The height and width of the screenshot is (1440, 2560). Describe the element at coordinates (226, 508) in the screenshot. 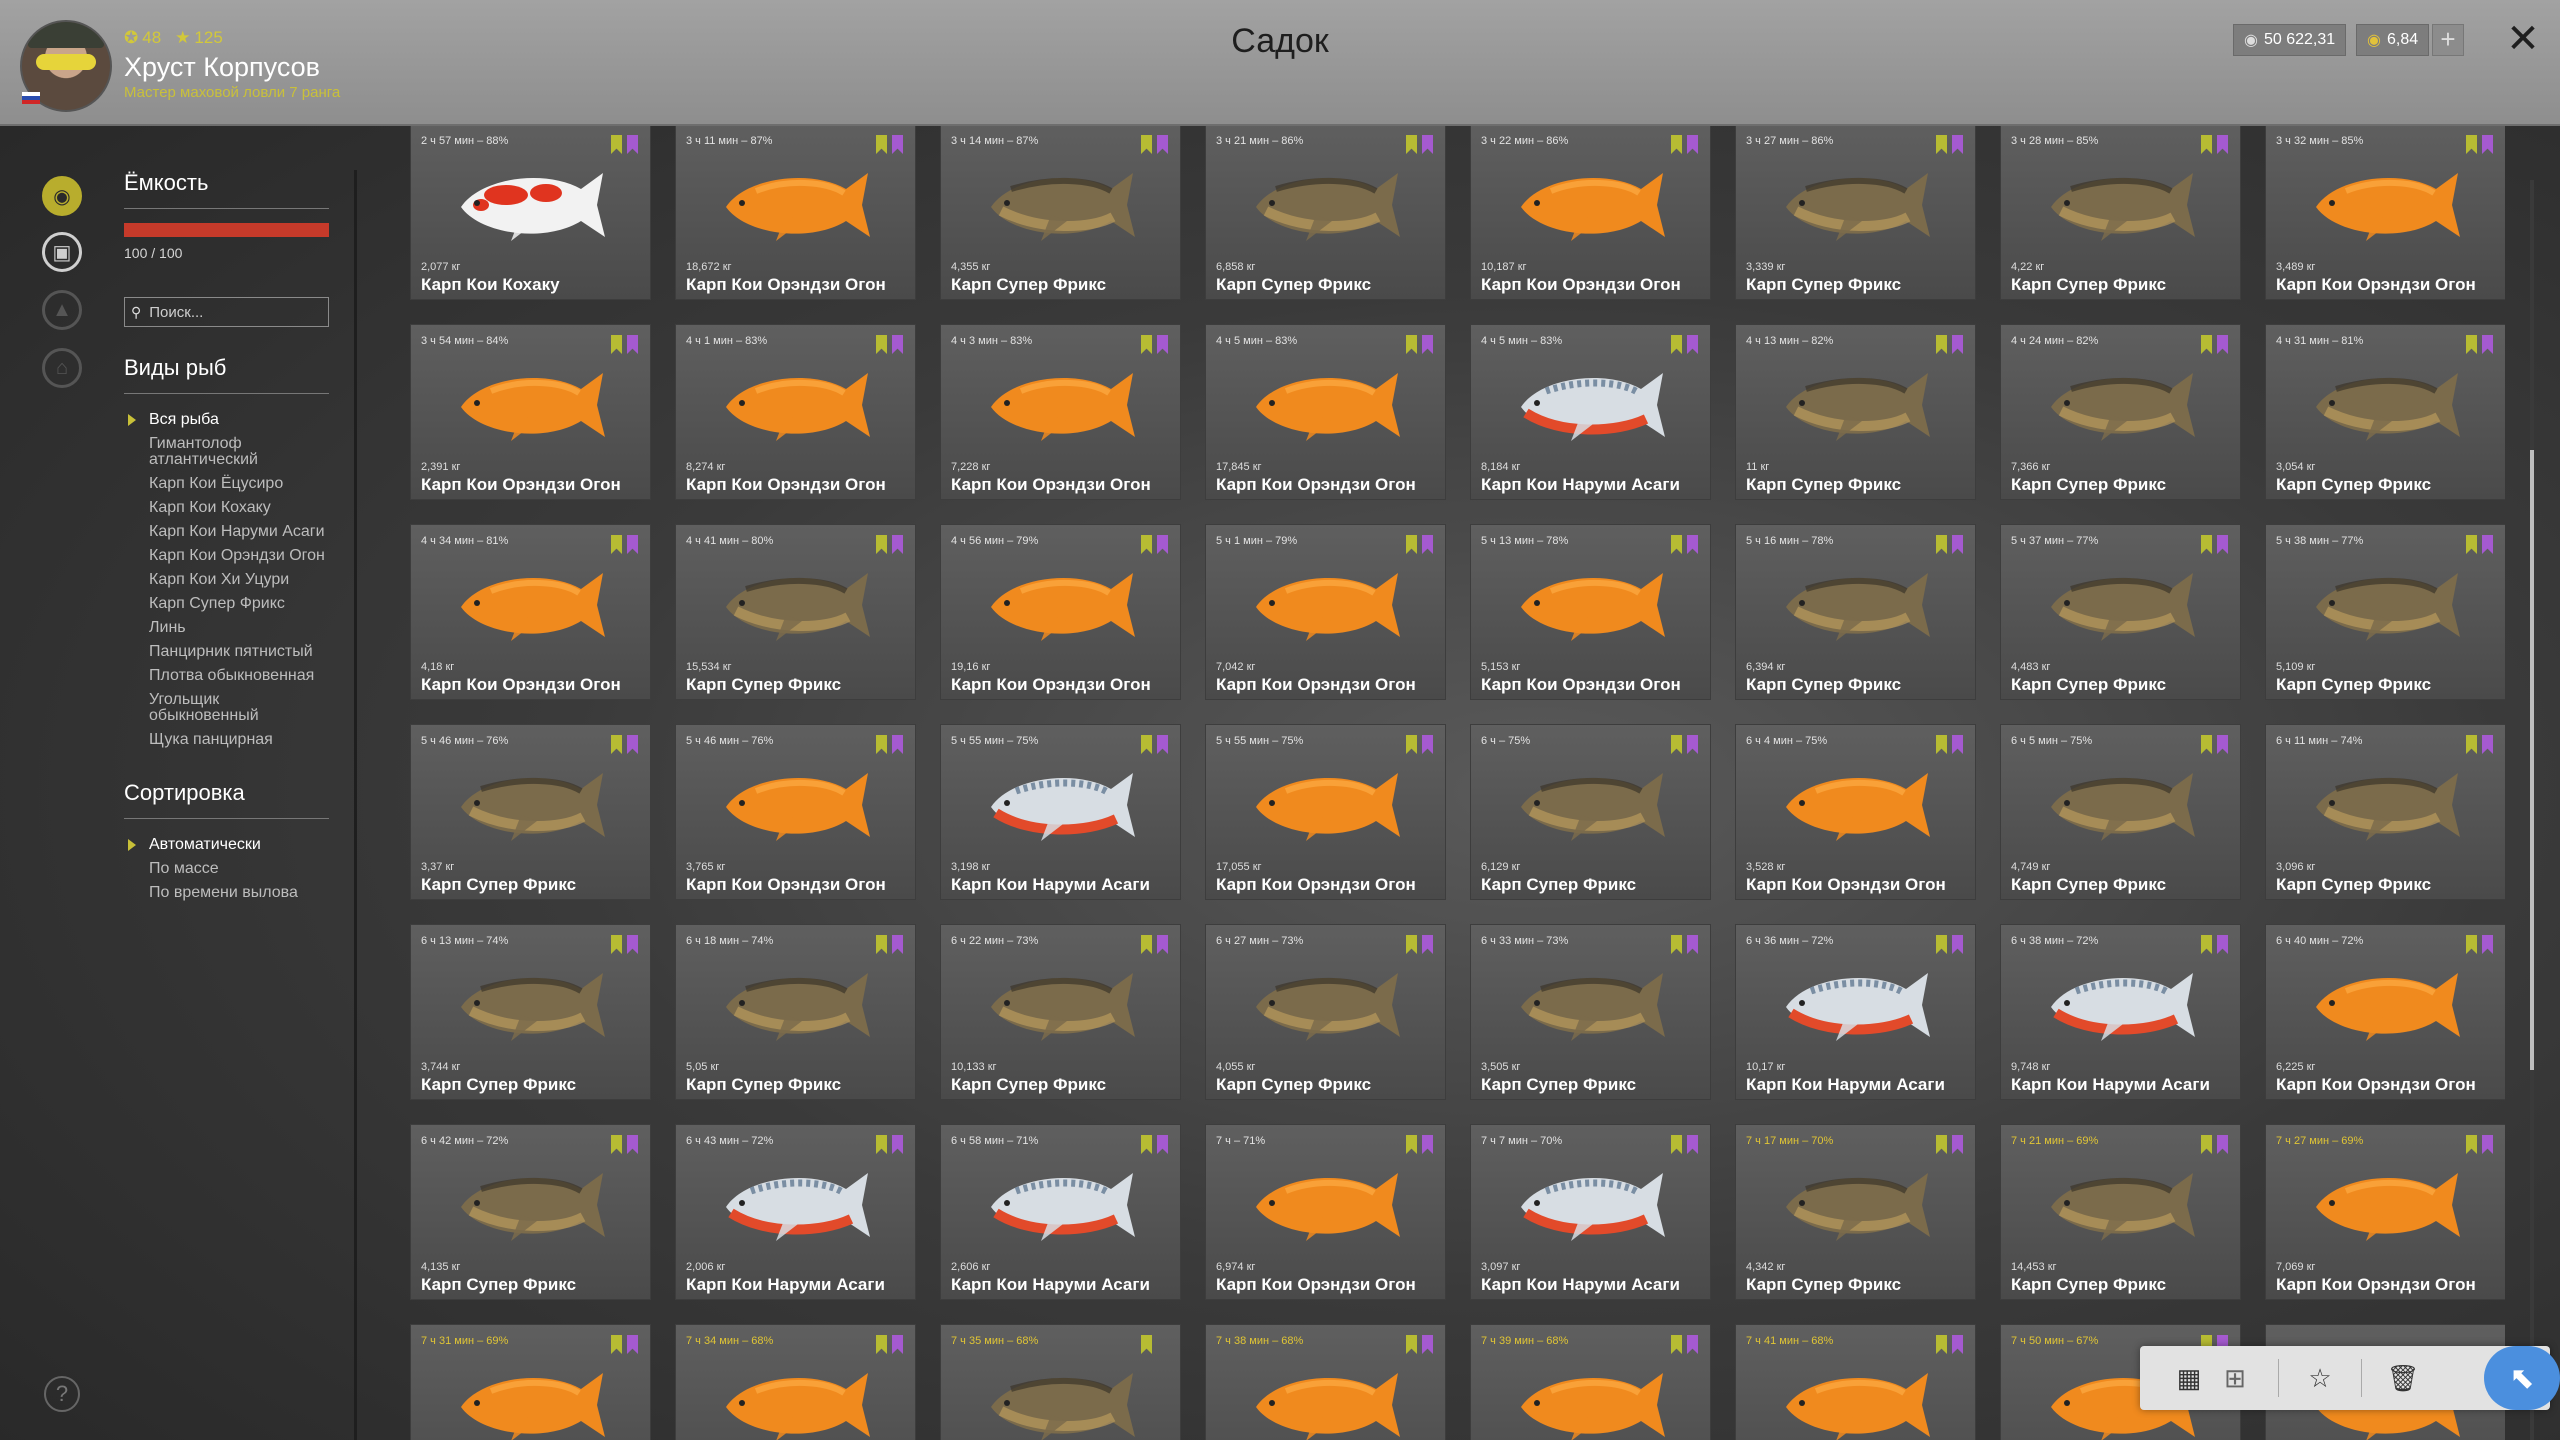

I see `species-option: Карп Кои Кохаку` at that location.